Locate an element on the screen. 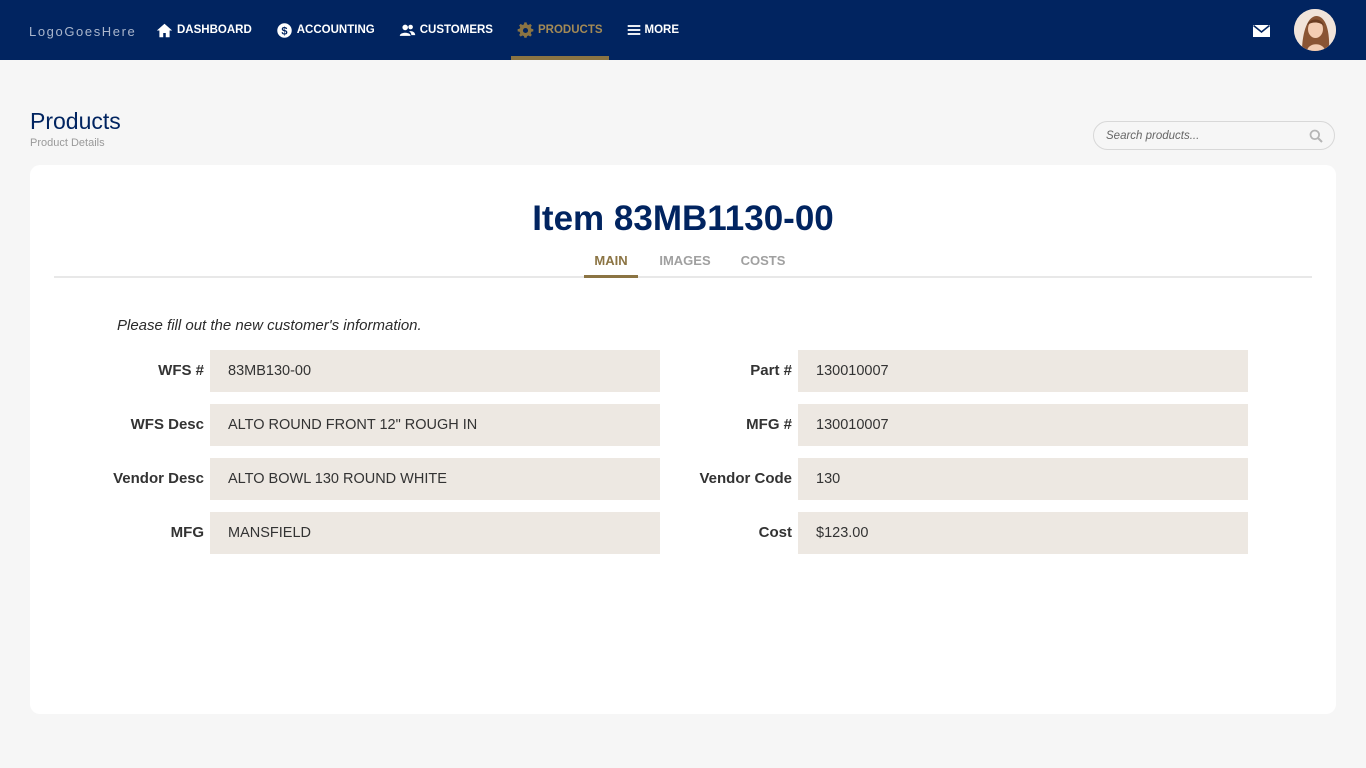 This screenshot has height=768, width=1366. avatar-image is located at coordinates (1315, 30).